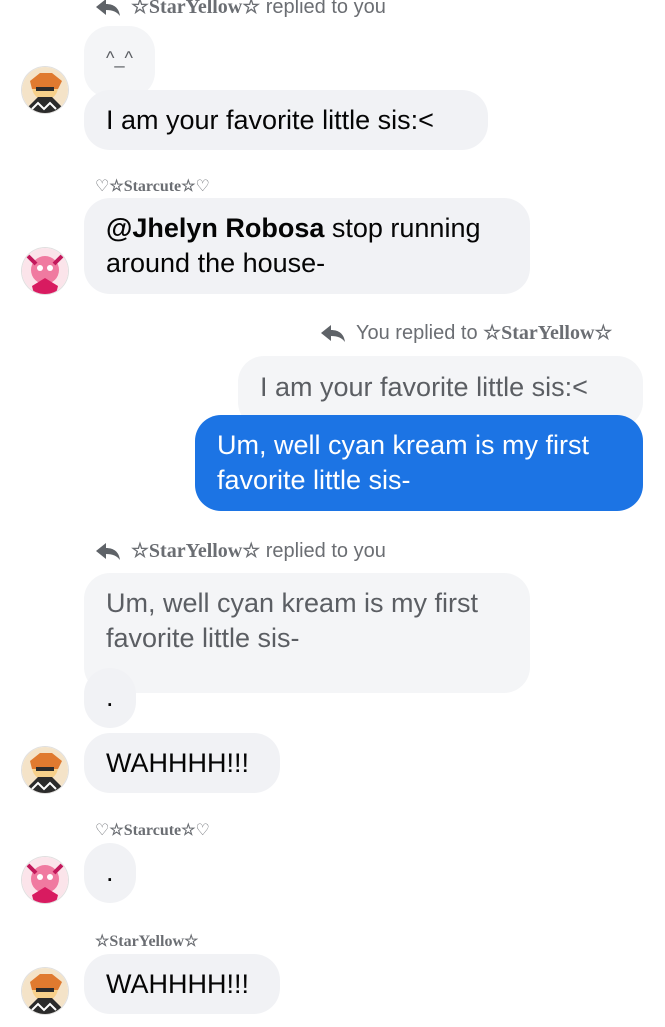 This screenshot has height=1027, width=665. Describe the element at coordinates (147, 941) in the screenshot. I see `sender-name: ☆StarYellow☆` at that location.